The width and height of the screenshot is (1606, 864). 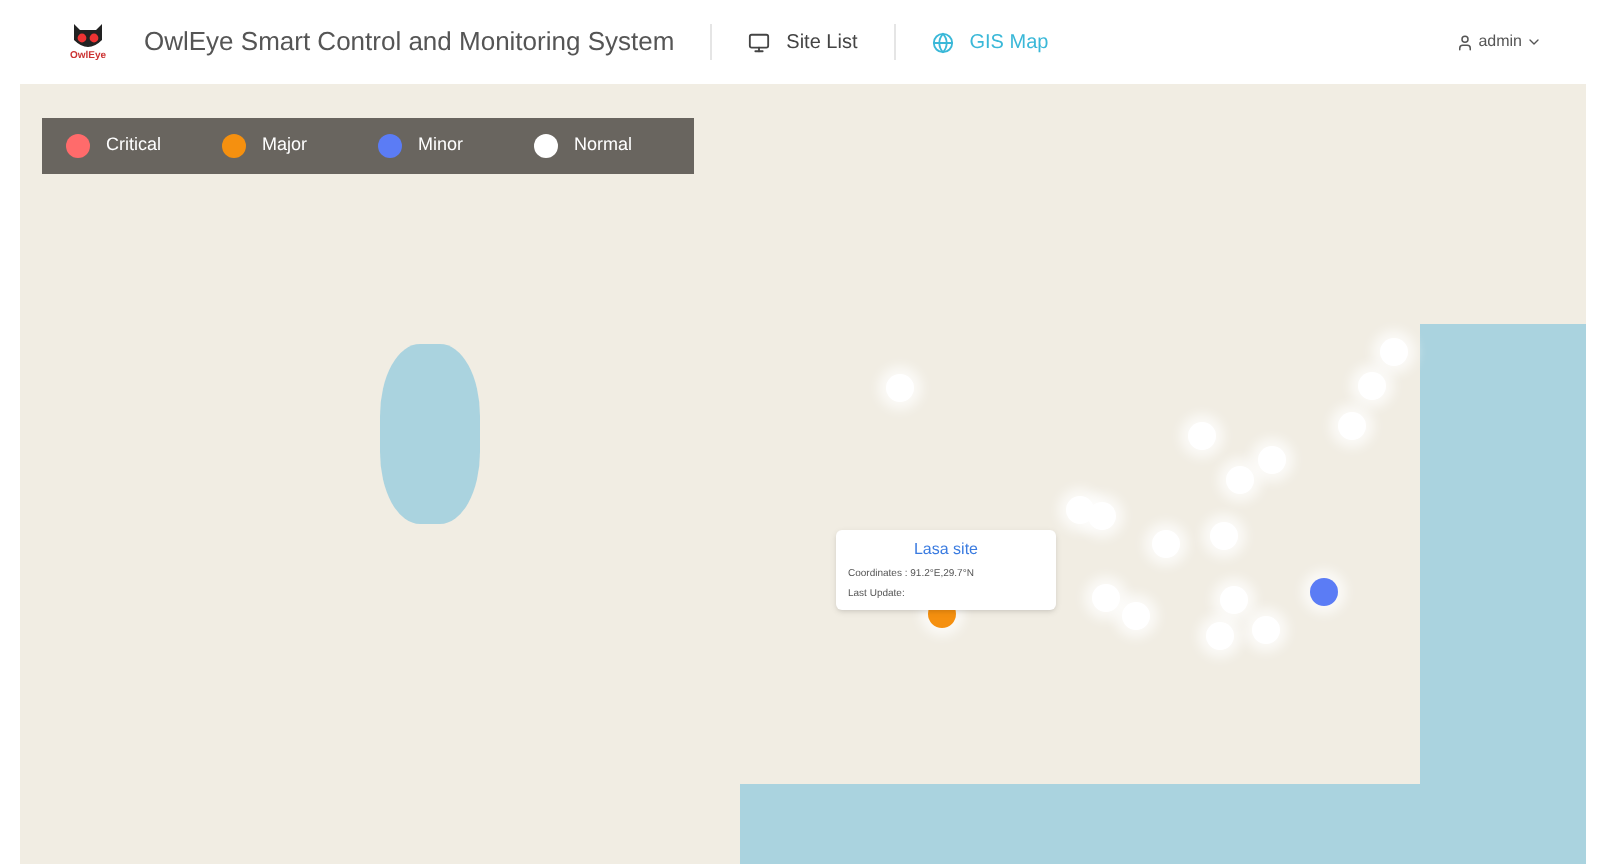 What do you see at coordinates (803, 42) in the screenshot?
I see `nav-tab: Site List` at bounding box center [803, 42].